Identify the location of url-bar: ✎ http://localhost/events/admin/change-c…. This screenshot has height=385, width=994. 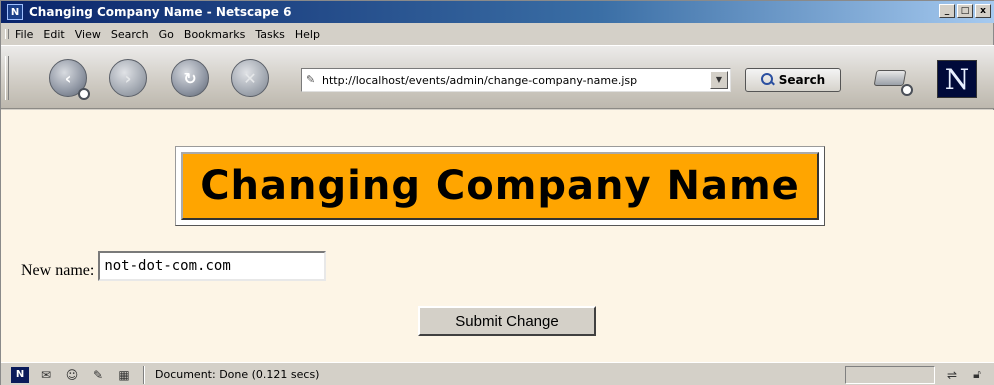
(516, 80).